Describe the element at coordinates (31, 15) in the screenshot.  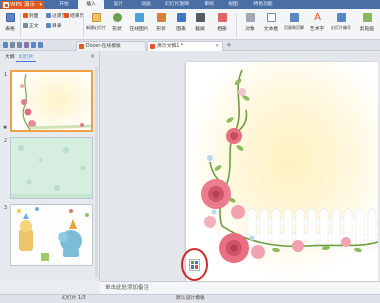
I see `cover-button: 封面` at that location.